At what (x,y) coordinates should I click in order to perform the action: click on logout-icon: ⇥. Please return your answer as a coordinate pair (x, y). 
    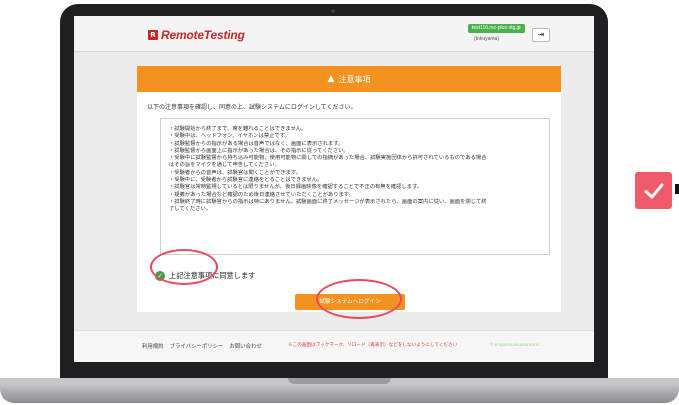
    Looking at the image, I should click on (541, 34).